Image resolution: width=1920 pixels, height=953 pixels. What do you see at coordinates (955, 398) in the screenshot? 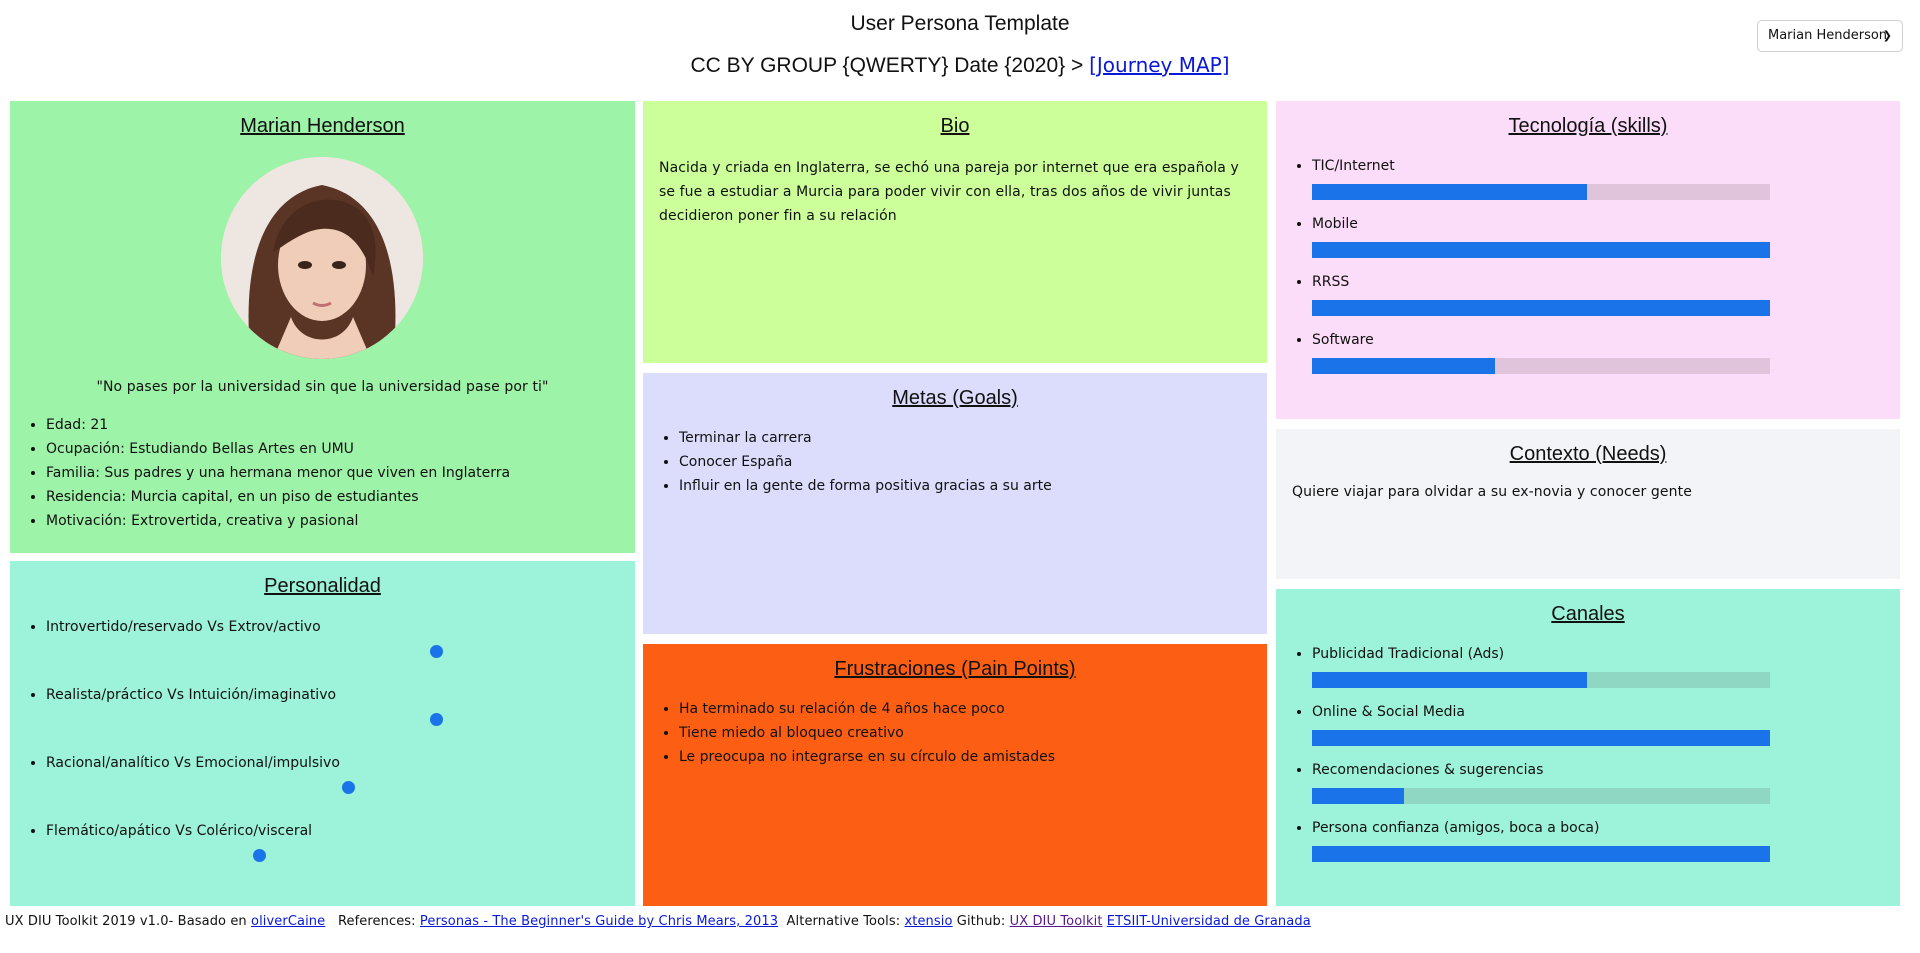
I see `goals-title: Metas (Goals)` at bounding box center [955, 398].